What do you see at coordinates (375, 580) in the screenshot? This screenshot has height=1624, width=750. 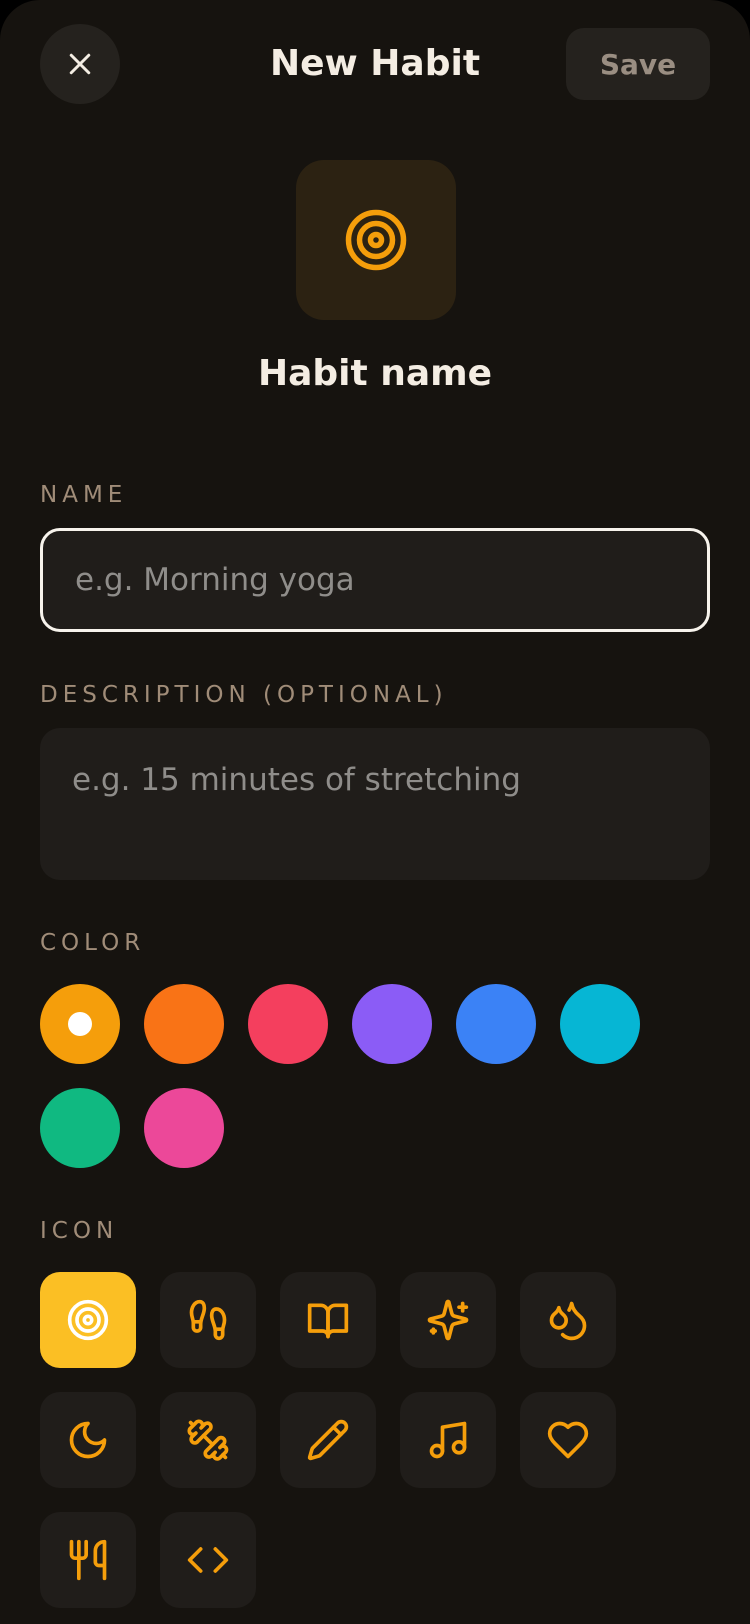 I see `name-input` at bounding box center [375, 580].